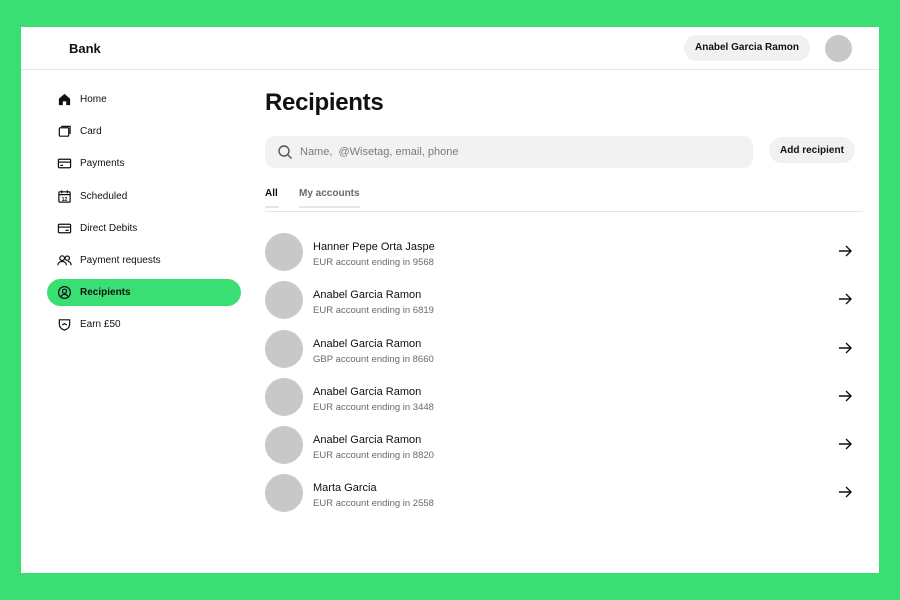 The image size is (900, 600). I want to click on search-input, so click(510, 152).